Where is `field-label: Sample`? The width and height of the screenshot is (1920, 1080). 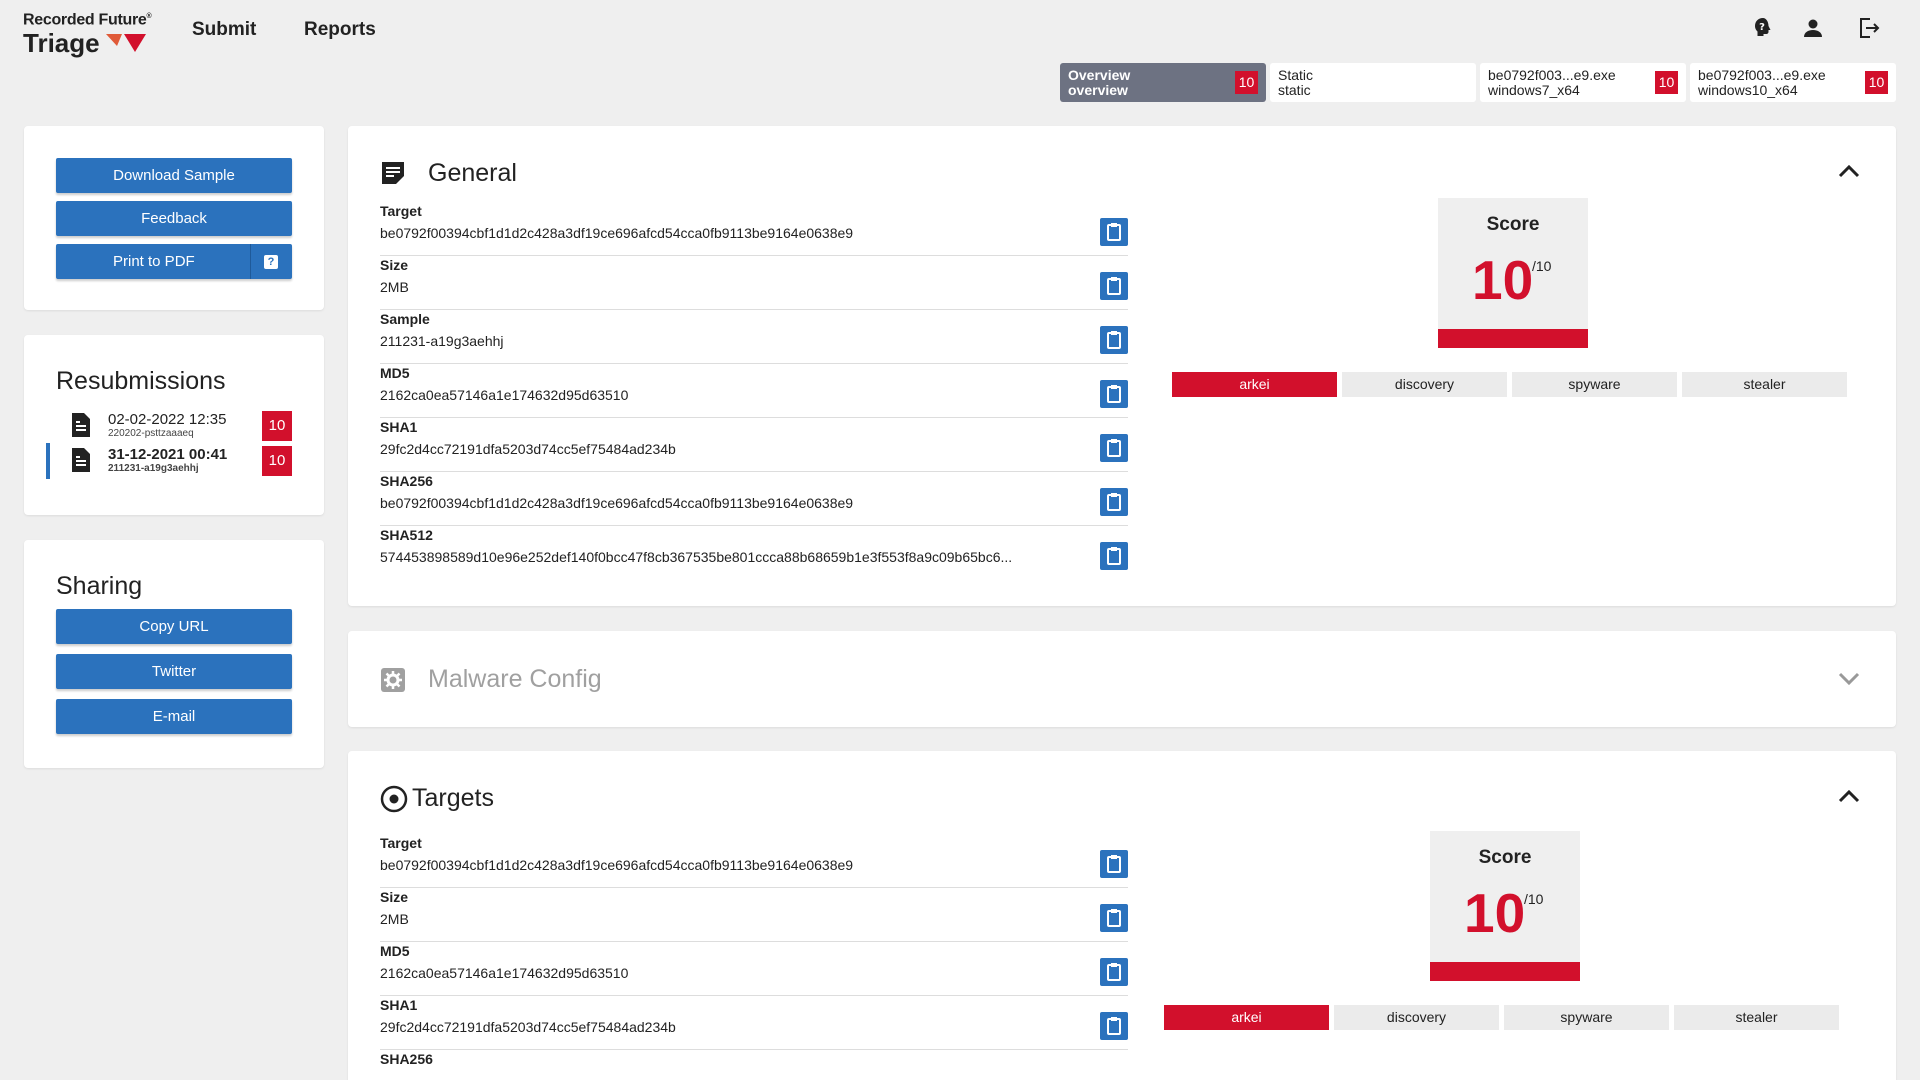 field-label: Sample is located at coordinates (405, 319).